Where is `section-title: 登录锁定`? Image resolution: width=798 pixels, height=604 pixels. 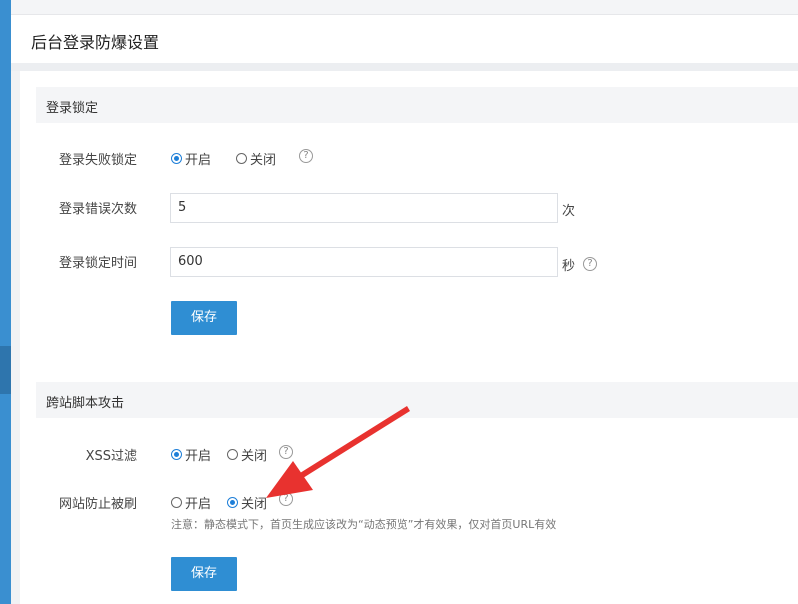
section-title: 登录锁定 is located at coordinates (72, 108).